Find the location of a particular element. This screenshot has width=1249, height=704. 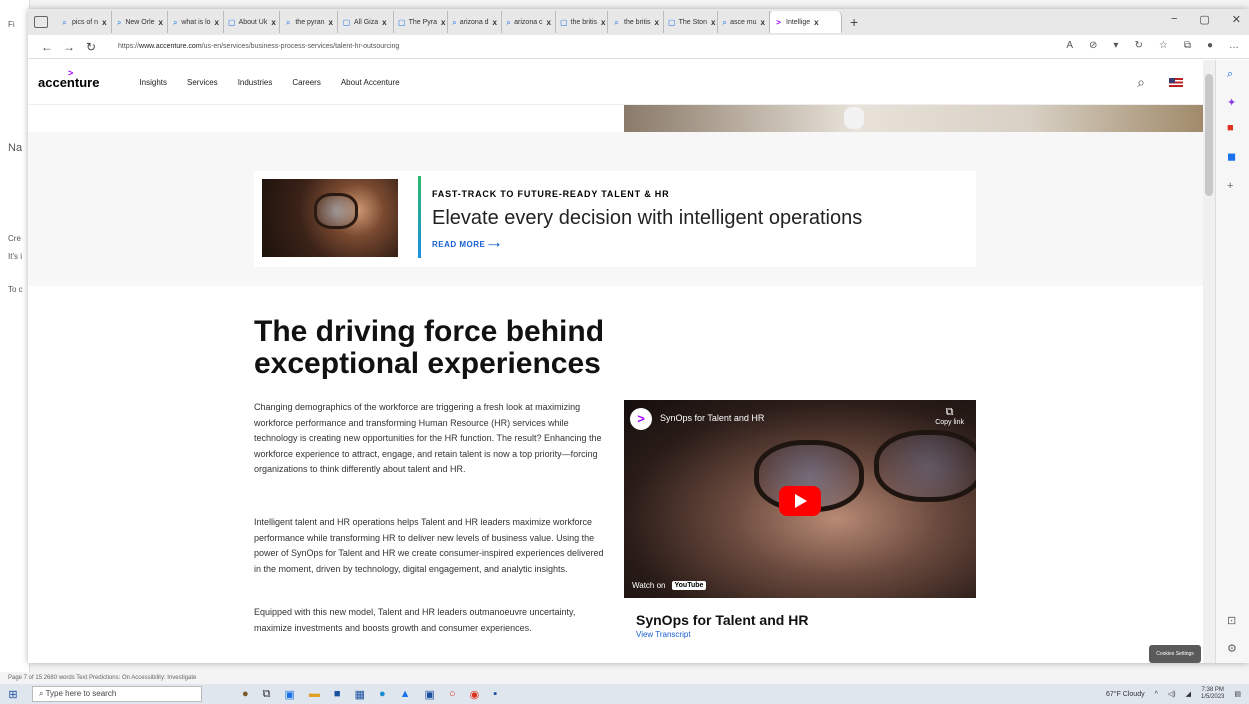

nav-item-services: Services is located at coordinates (202, 82).